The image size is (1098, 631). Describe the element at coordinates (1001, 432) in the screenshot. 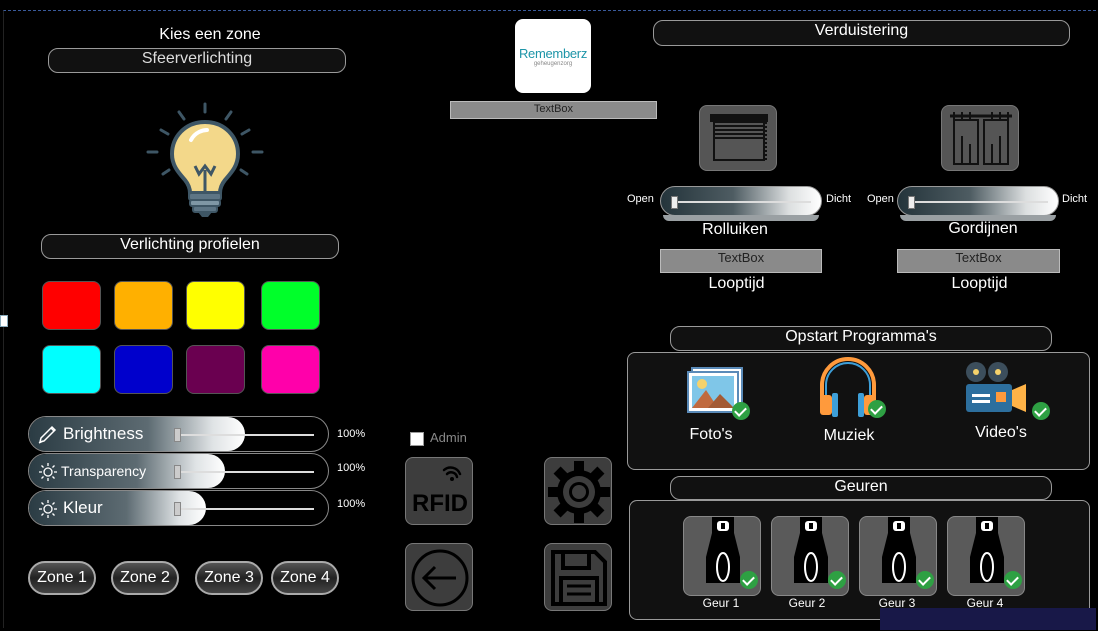

I see `videos-label: Video's` at that location.